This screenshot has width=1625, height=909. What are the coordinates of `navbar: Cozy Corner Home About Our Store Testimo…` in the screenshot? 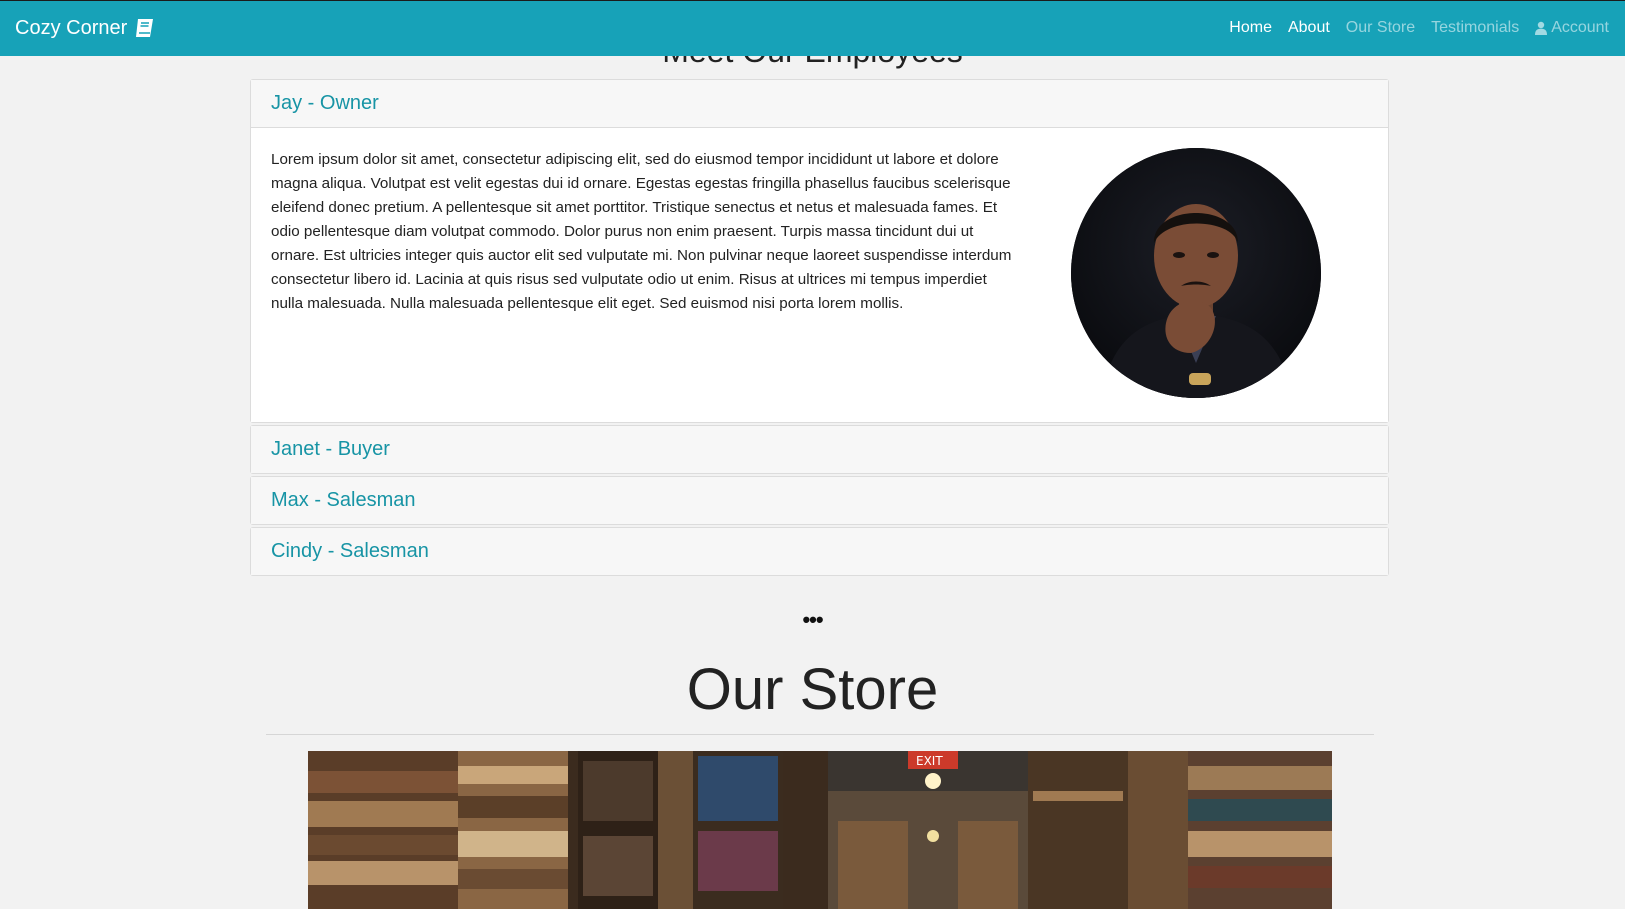 It's located at (812, 28).